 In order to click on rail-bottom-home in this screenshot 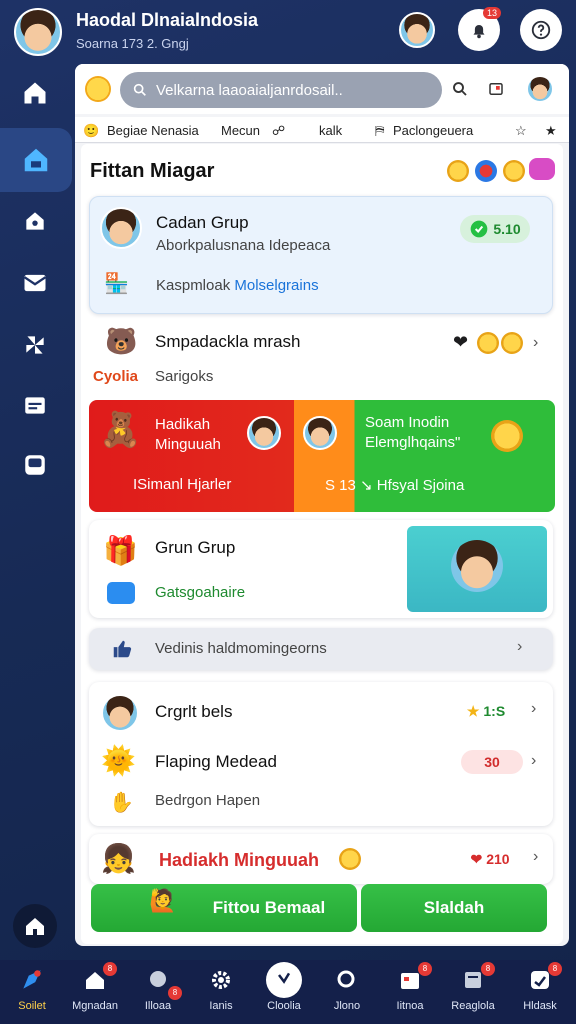, I will do `click(35, 926)`.